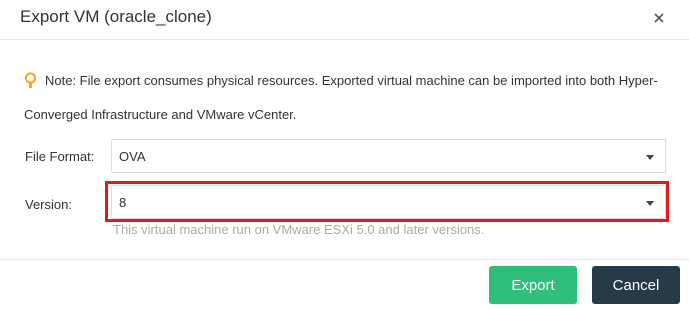 Image resolution: width=689 pixels, height=310 pixels. I want to click on version-label: Version:, so click(48, 204).